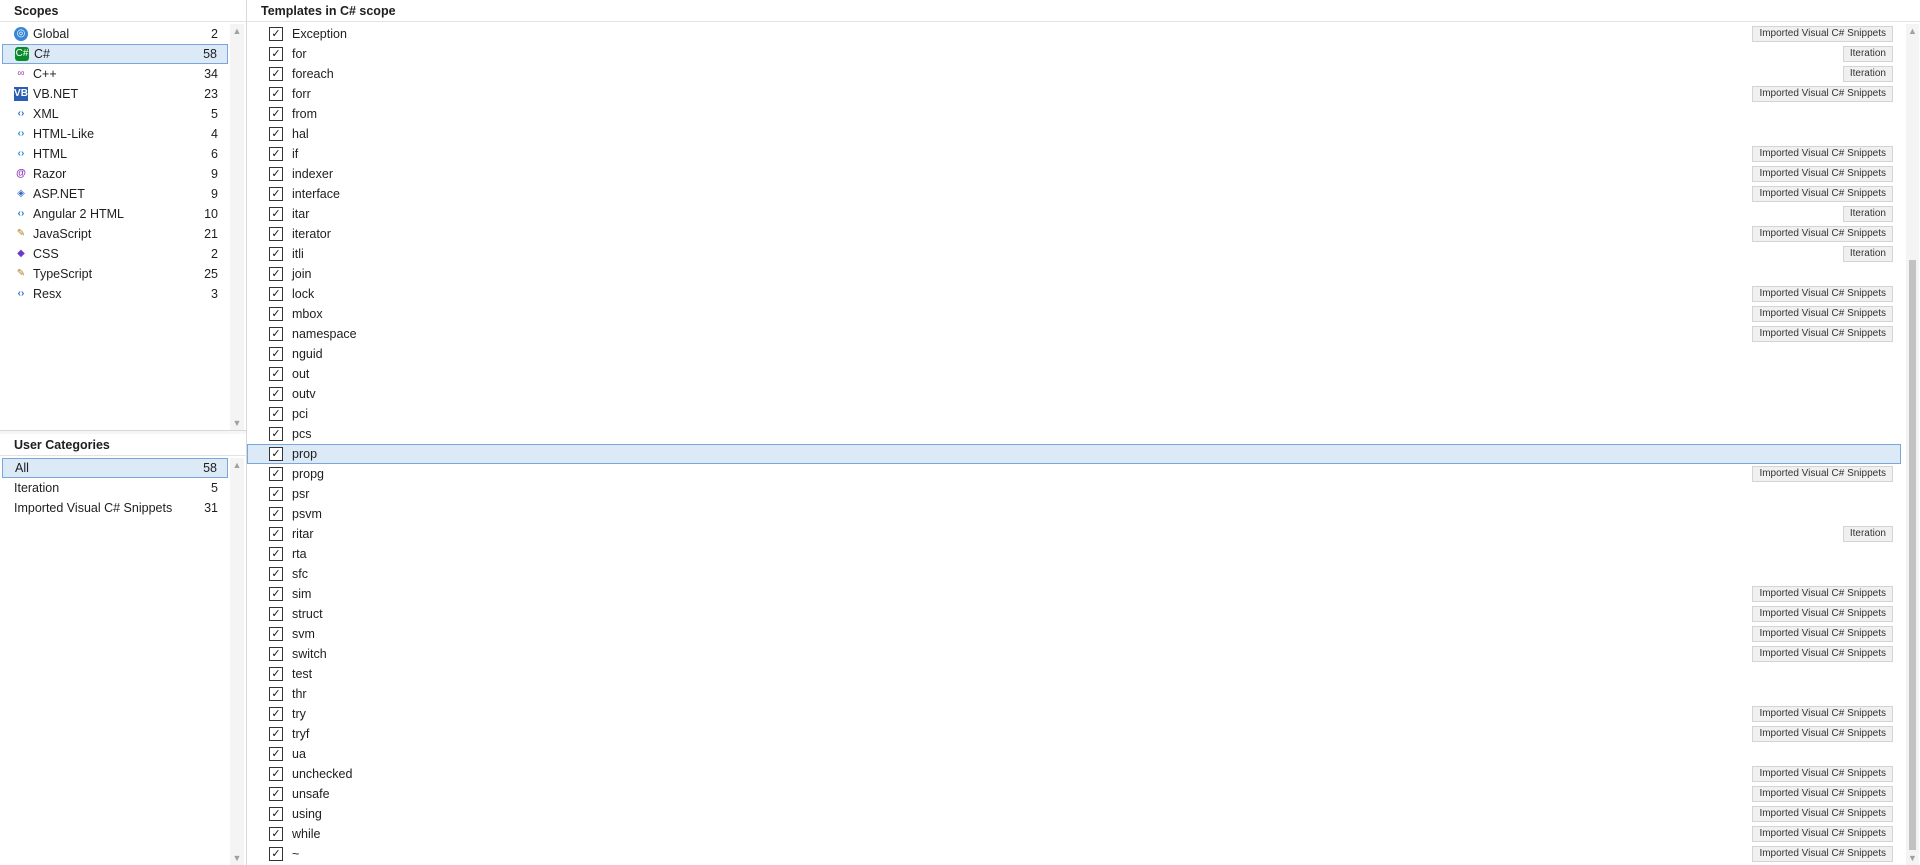 The image size is (1920, 865). Describe the element at coordinates (1074, 694) in the screenshot. I see `template-row: ✓ thr` at that location.